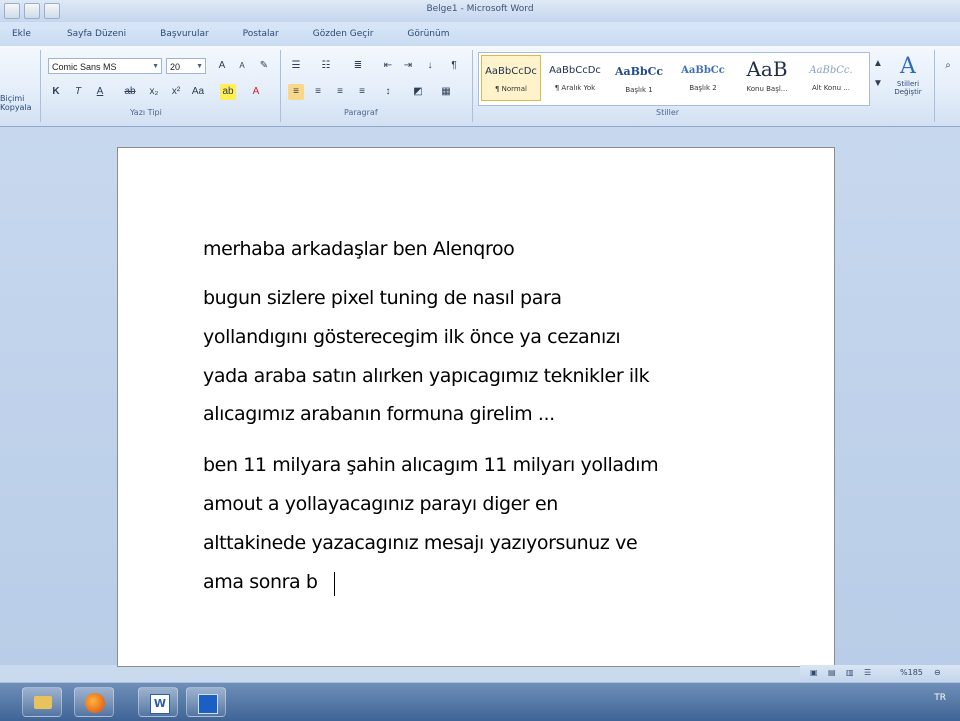 This screenshot has height=721, width=960. I want to click on tab-view: Görünüm, so click(423, 34).